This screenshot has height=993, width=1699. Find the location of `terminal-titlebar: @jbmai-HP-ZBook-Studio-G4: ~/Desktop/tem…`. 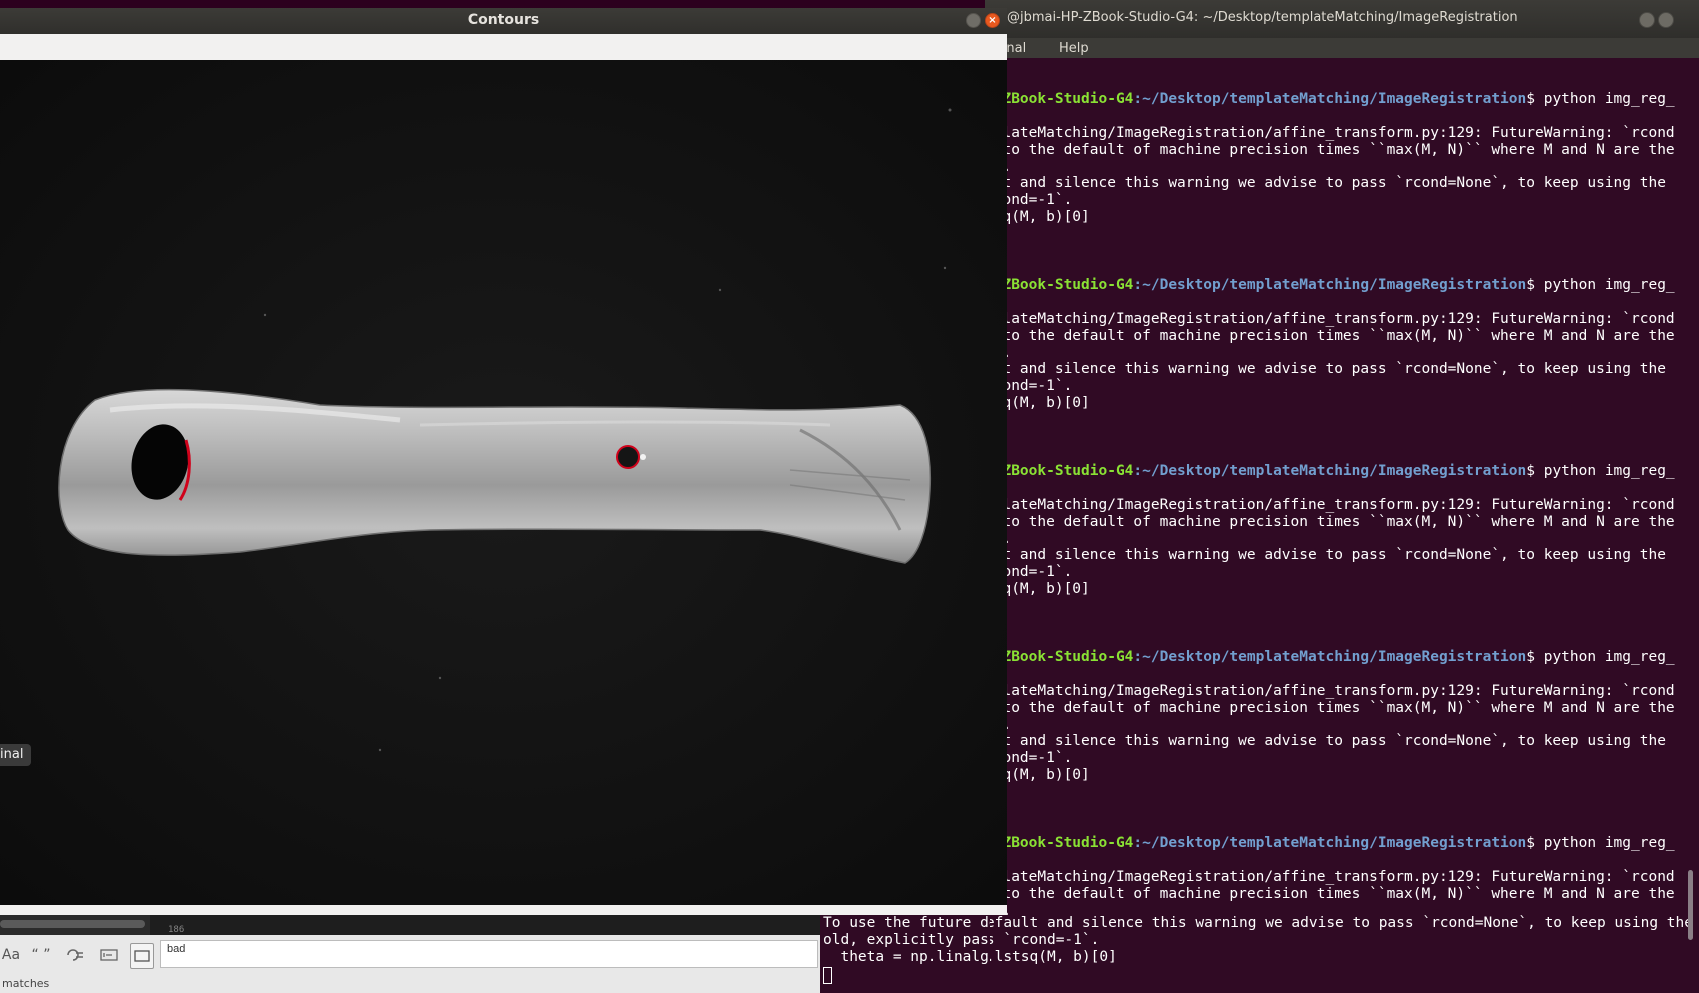

terminal-titlebar: @jbmai-HP-ZBook-Studio-G4: ~/Desktop/tem… is located at coordinates (1342, 19).